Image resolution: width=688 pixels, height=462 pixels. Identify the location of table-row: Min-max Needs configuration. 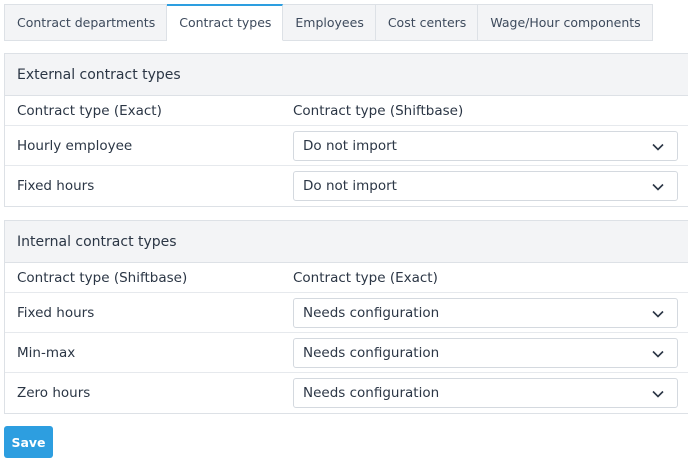
(346, 353).